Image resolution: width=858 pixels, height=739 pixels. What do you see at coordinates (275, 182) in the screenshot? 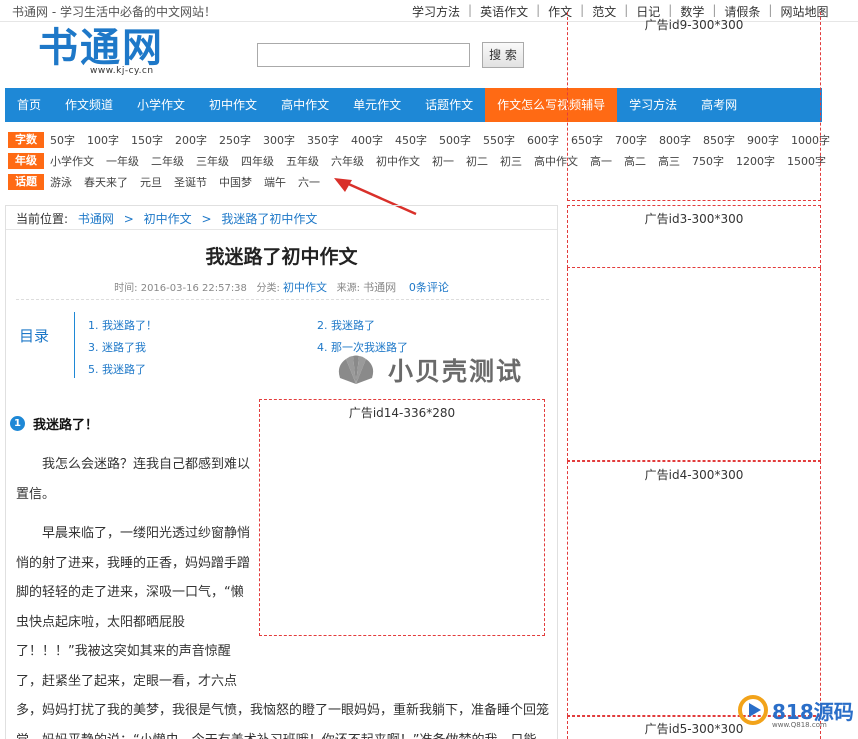
I see `tag-item: 端午` at bounding box center [275, 182].